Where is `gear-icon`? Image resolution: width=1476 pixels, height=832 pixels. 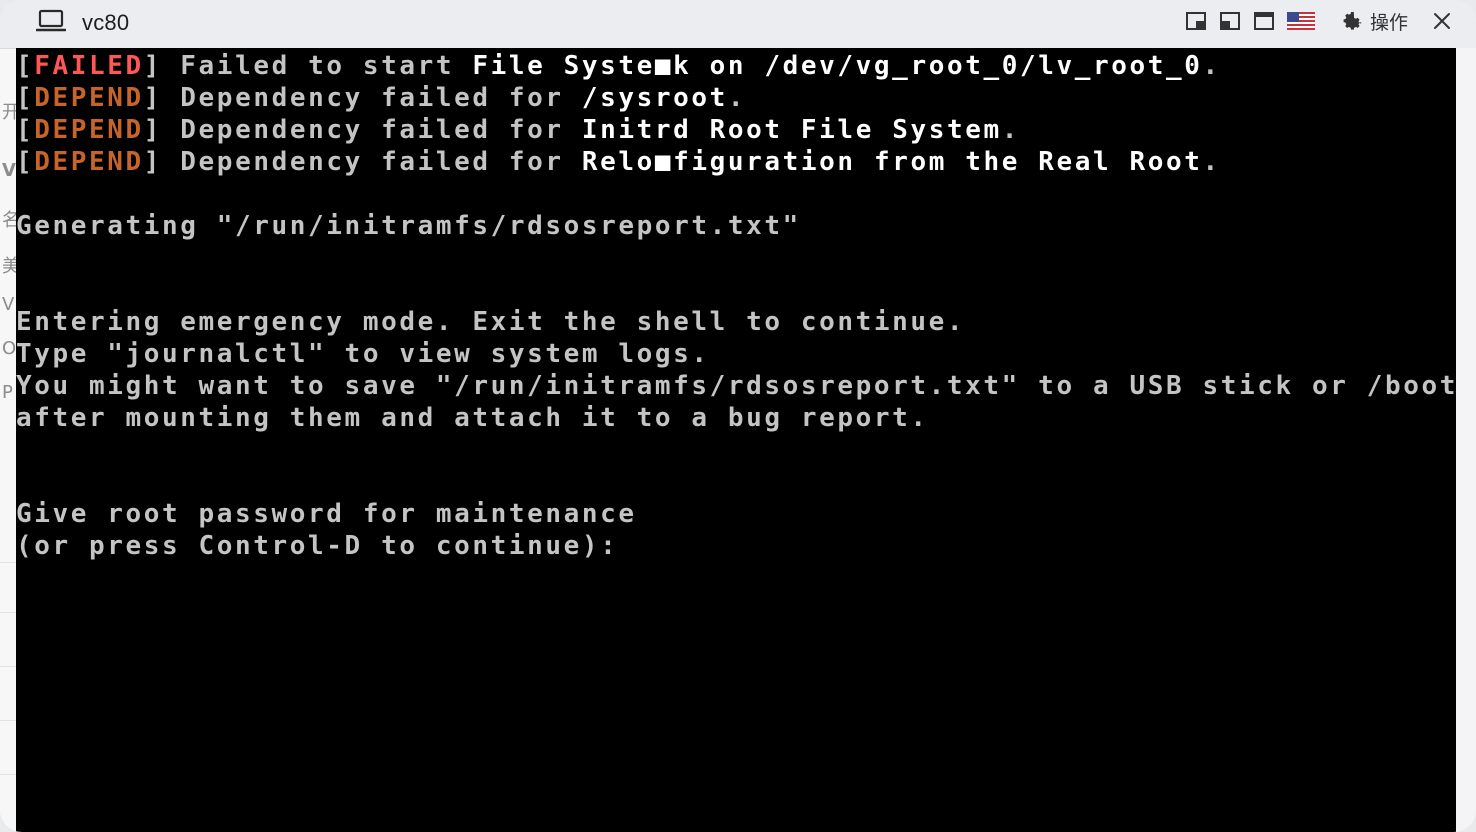
gear-icon is located at coordinates (1352, 21).